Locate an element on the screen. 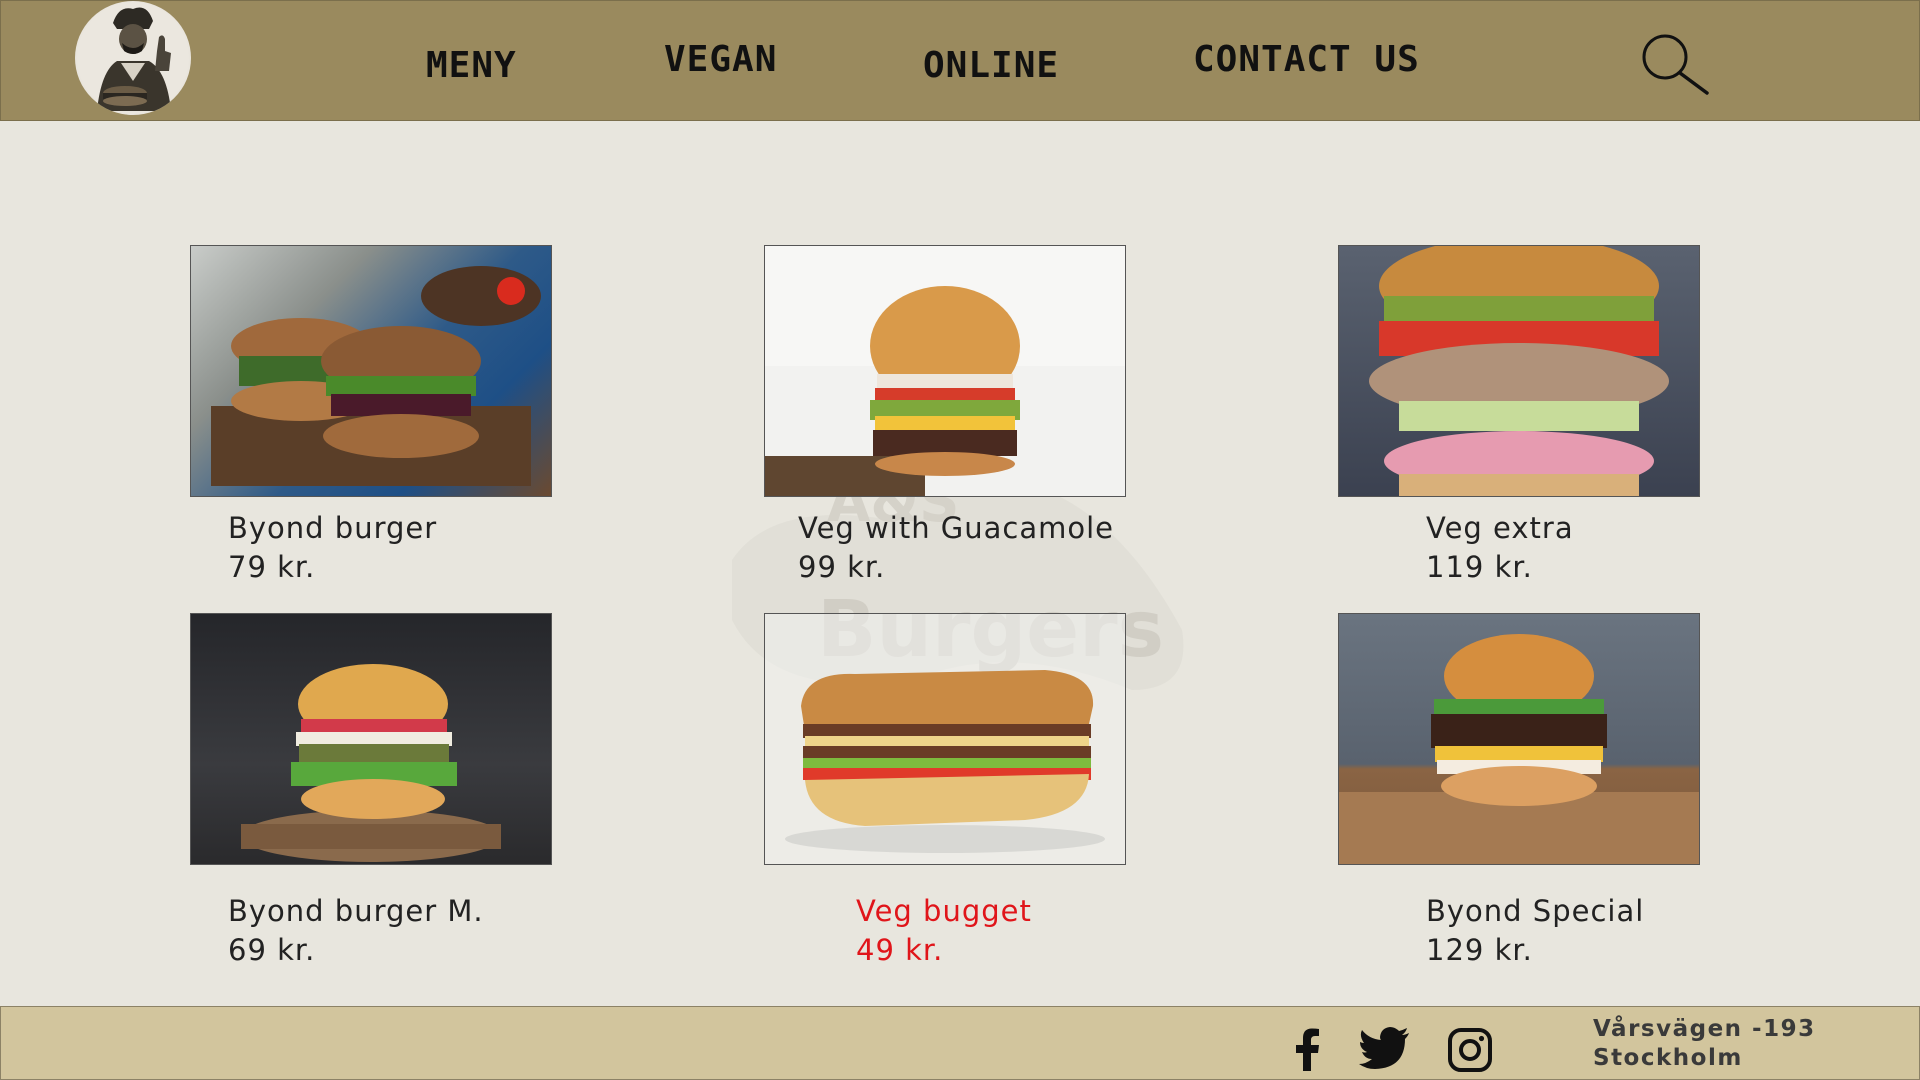 The width and height of the screenshot is (1920, 1080). twitter-link is located at coordinates (1384, 1050).